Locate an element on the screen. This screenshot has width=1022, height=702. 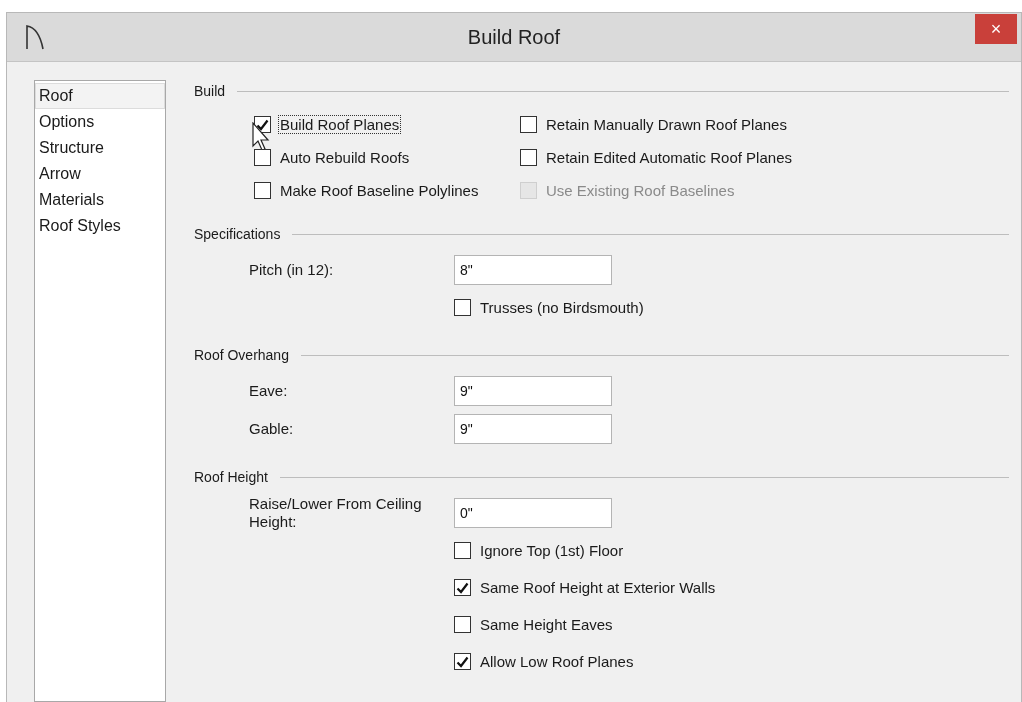
sidebar-item: Roof Styles is located at coordinates (100, 226).